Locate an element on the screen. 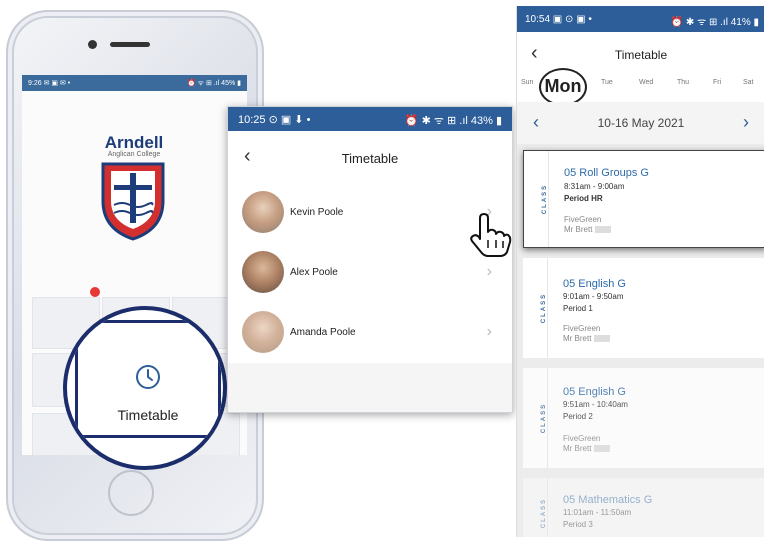 Image resolution: width=764 pixels, height=541 pixels. day-thu: Thu is located at coordinates (683, 82).